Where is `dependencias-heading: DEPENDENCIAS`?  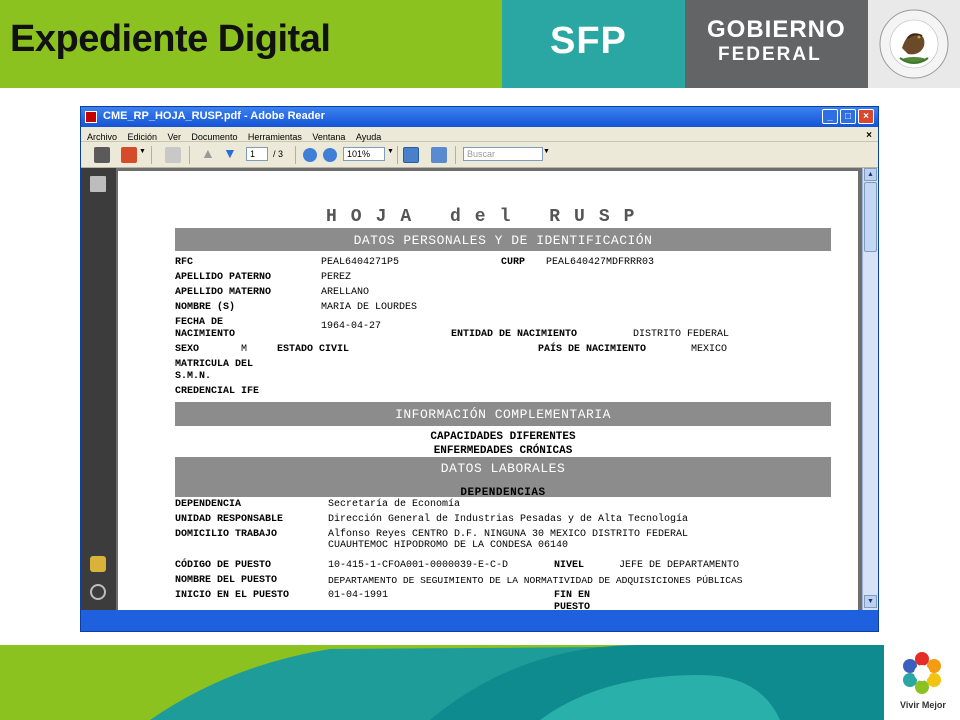 dependencias-heading: DEPENDENCIAS is located at coordinates (503, 493).